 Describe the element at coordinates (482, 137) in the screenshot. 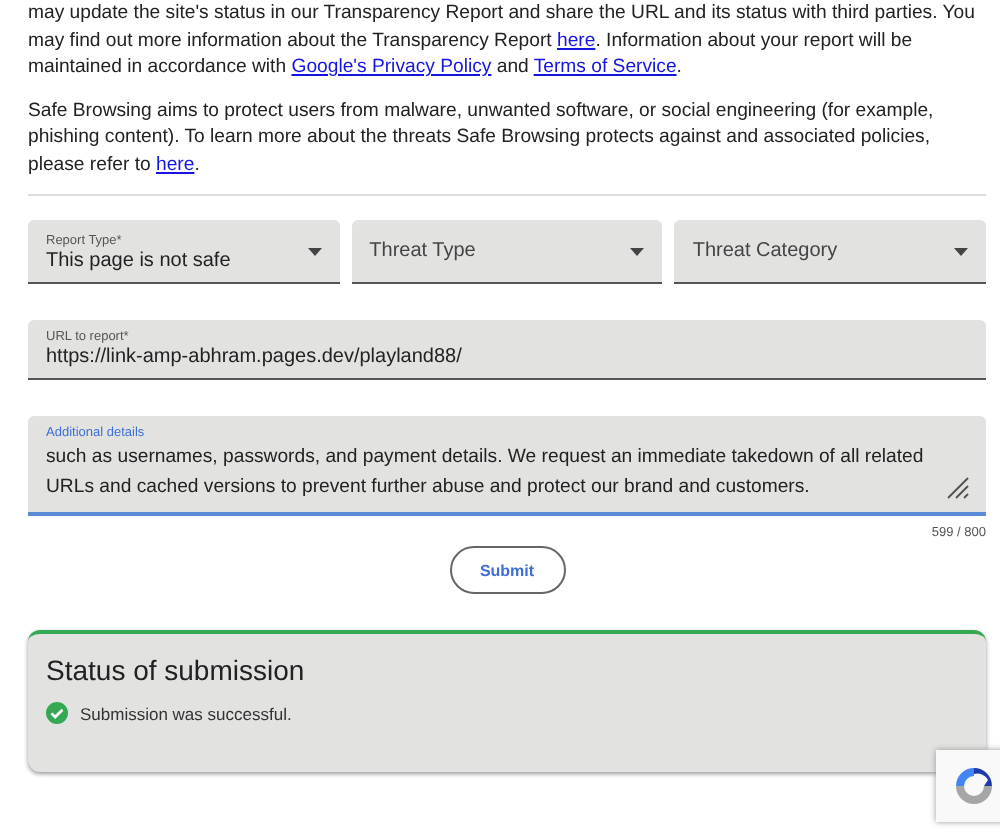

I see `paragraph: Safe Browsing aims to protect users from malware, unwanted software, or social engineering (for example, phishing content). To learn more about the threats Safe Browsing protects against and associated policies, please refer to here.` at that location.